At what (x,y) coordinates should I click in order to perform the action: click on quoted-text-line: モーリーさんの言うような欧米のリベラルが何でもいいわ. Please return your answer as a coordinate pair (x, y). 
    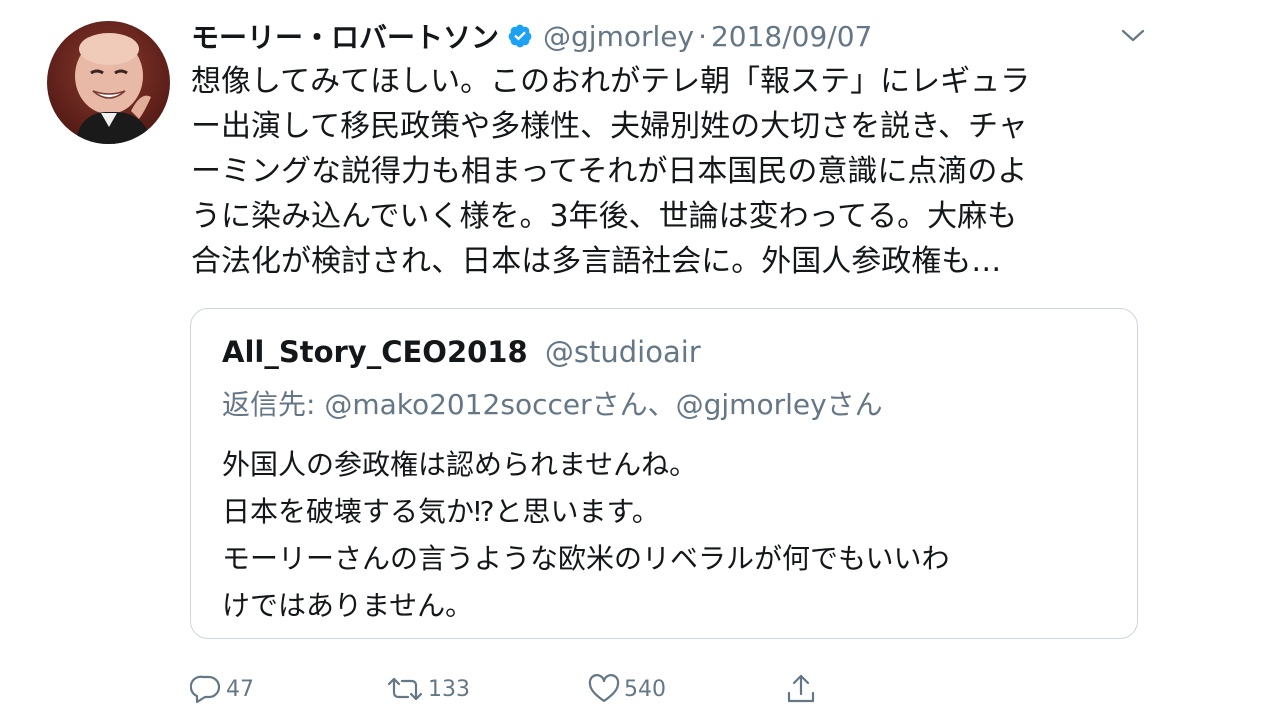
    Looking at the image, I should click on (586, 558).